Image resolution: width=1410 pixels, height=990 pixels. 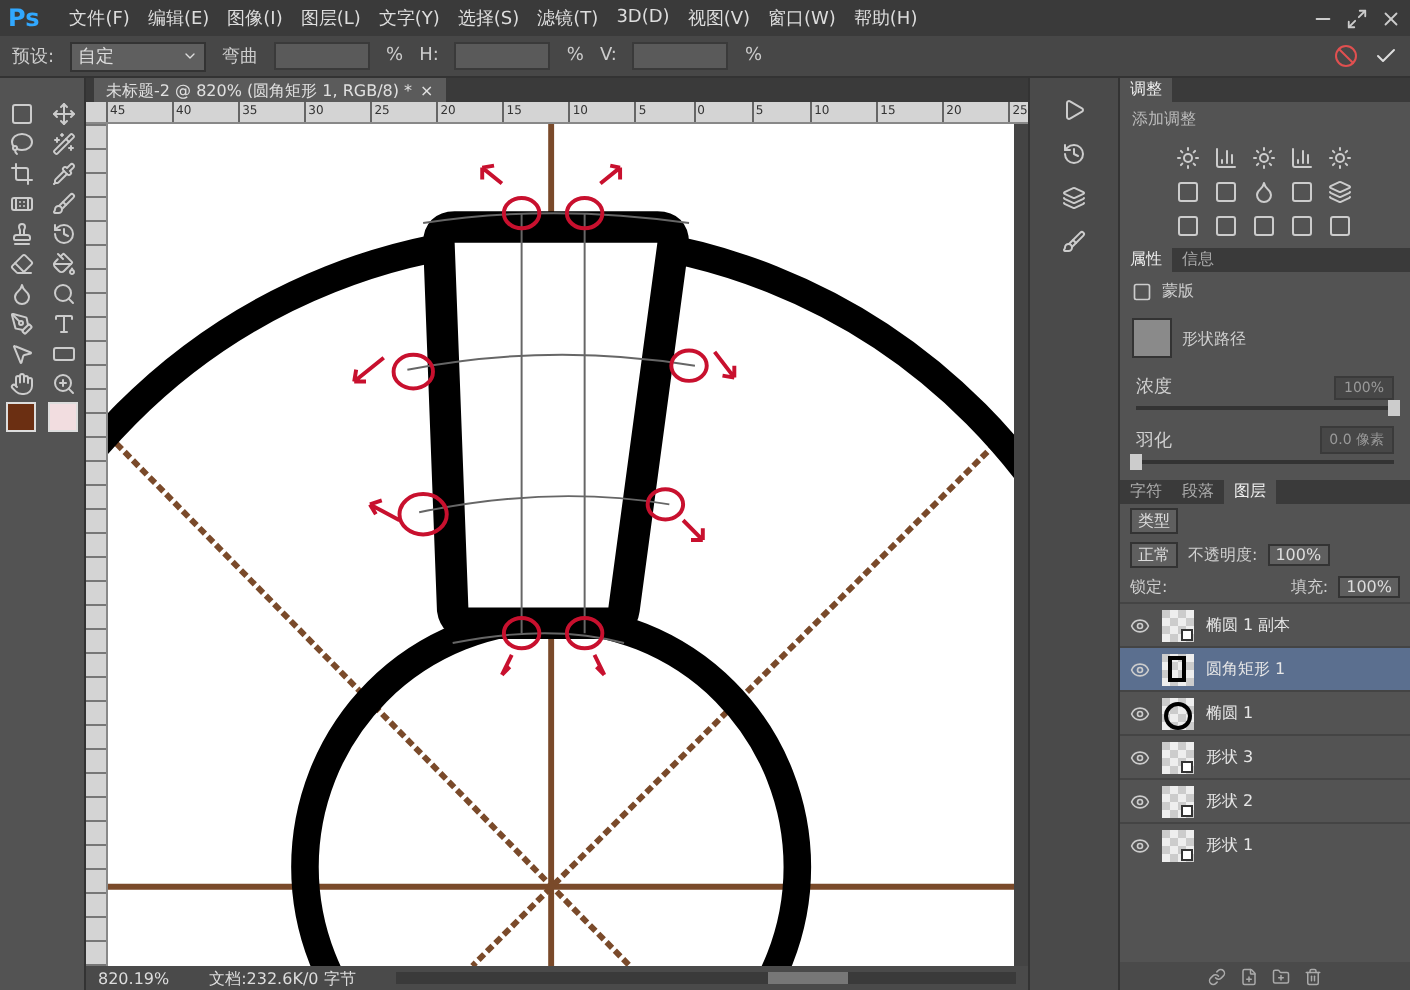 What do you see at coordinates (33, 57) in the screenshot?
I see `preset-label: 预设:` at bounding box center [33, 57].